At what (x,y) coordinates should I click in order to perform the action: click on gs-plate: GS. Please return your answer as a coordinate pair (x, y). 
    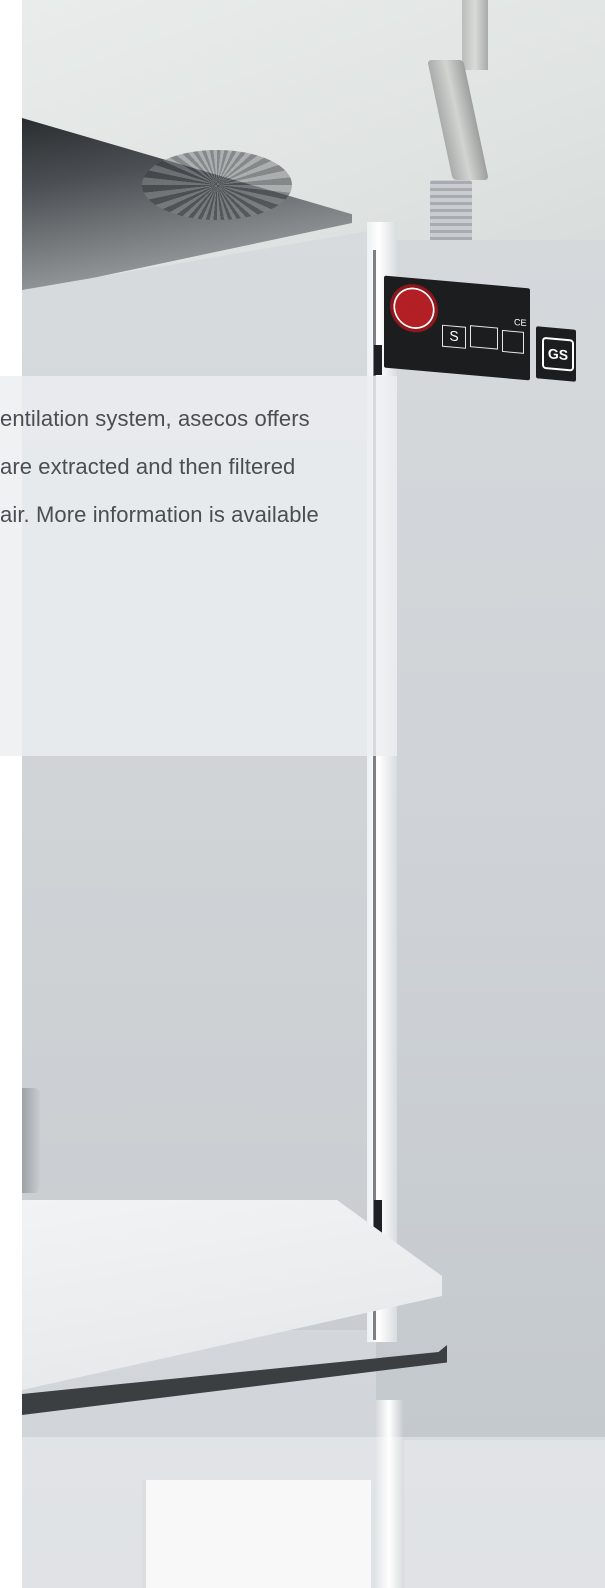
    Looking at the image, I should click on (556, 354).